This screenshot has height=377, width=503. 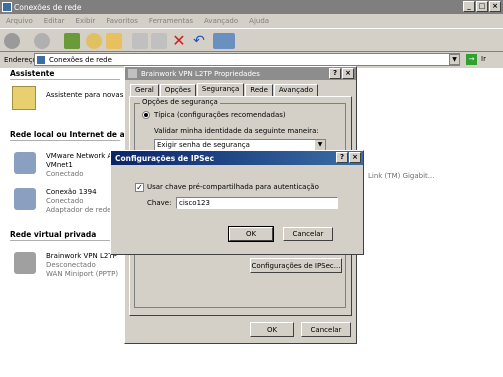 What do you see at coordinates (80, 59) in the screenshot?
I see `address-value: Conexões de rede` at bounding box center [80, 59].